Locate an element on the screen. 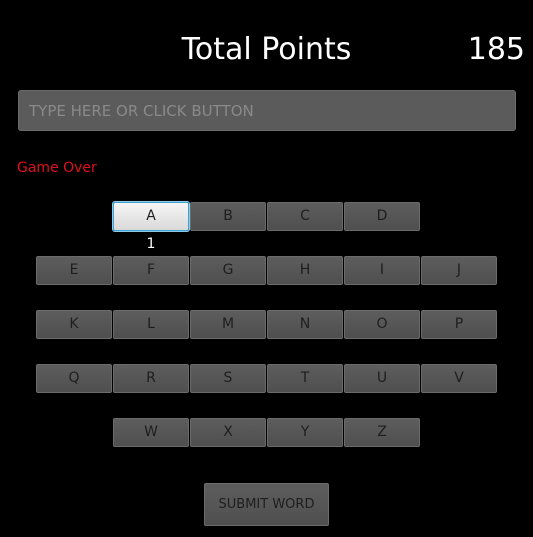 The image size is (533, 537). score-value: 185 is located at coordinates (496, 49).